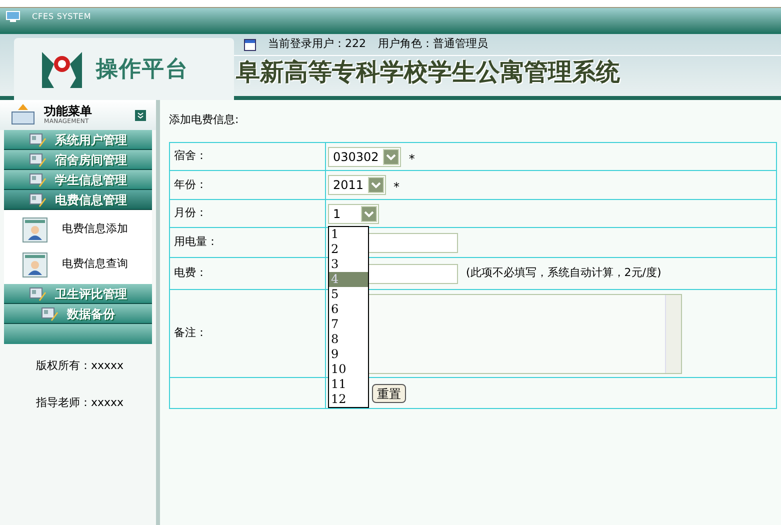 This screenshot has height=525, width=781. What do you see at coordinates (62, 17) in the screenshot?
I see `window-title: CFES SYSTEM` at bounding box center [62, 17].